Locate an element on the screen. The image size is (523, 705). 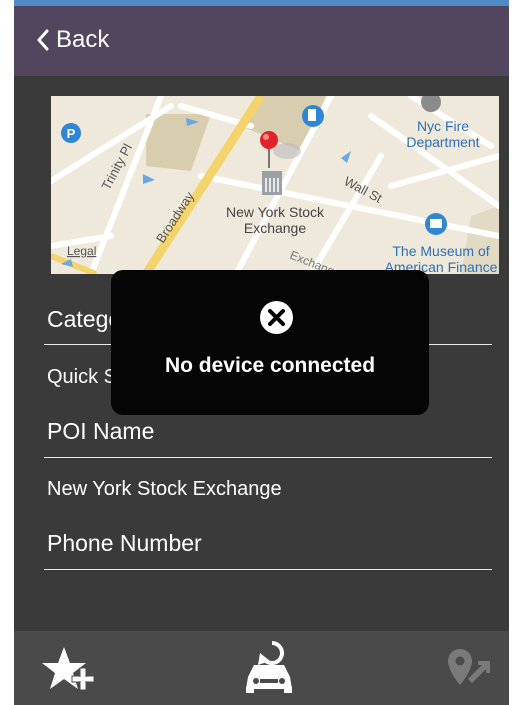
poi-name-label: POI Name is located at coordinates (101, 431).